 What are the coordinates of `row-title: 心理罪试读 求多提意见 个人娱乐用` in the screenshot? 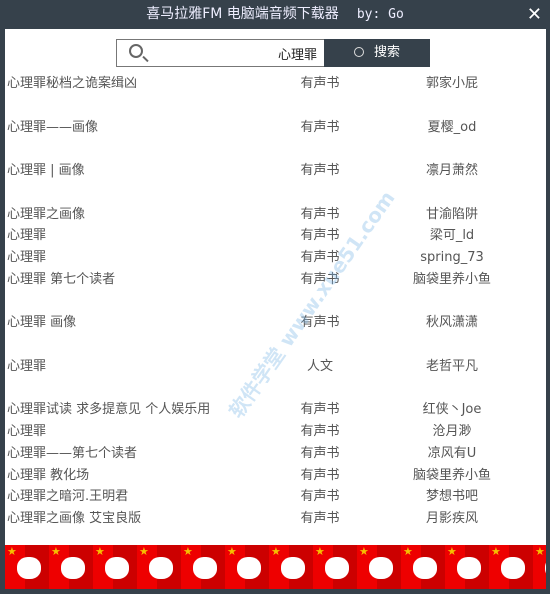 It's located at (109, 410).